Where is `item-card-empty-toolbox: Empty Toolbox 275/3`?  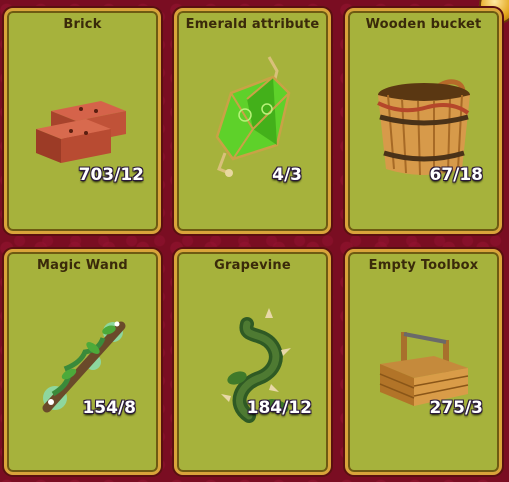 item-card-empty-toolbox: Empty Toolbox 275/3 is located at coordinates (423, 362).